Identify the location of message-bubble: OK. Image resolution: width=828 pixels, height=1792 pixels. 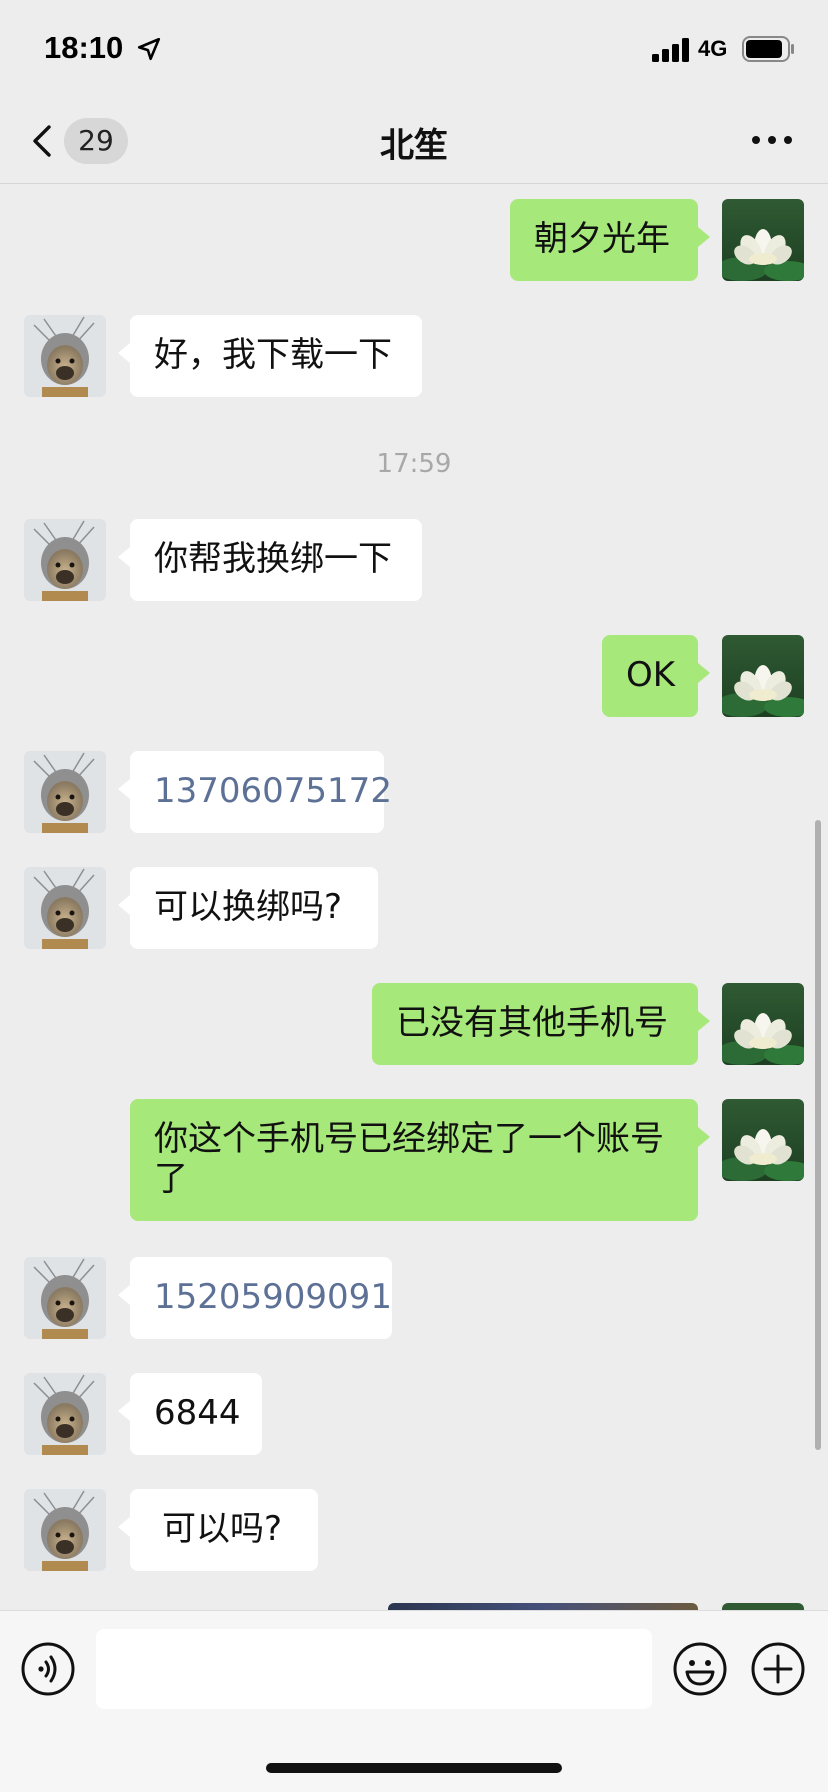
(656, 676).